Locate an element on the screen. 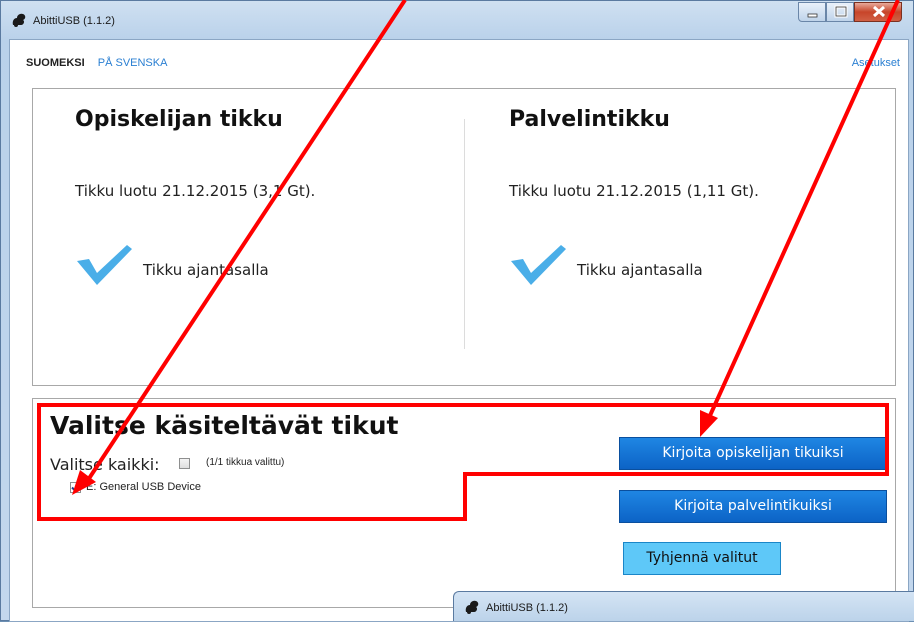  close-icon is located at coordinates (879, 11).